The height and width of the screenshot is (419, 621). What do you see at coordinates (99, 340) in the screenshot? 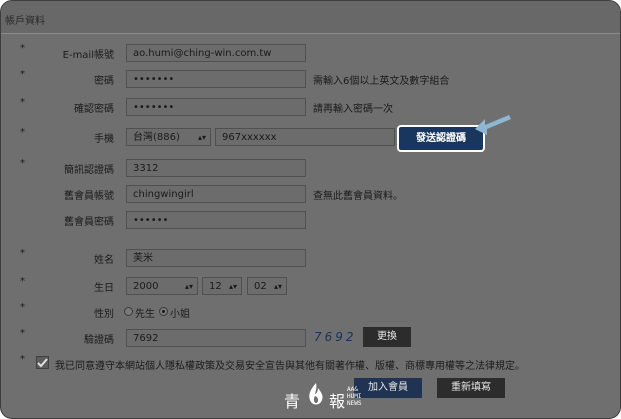
I see `captcha-label: 驗證碼` at bounding box center [99, 340].